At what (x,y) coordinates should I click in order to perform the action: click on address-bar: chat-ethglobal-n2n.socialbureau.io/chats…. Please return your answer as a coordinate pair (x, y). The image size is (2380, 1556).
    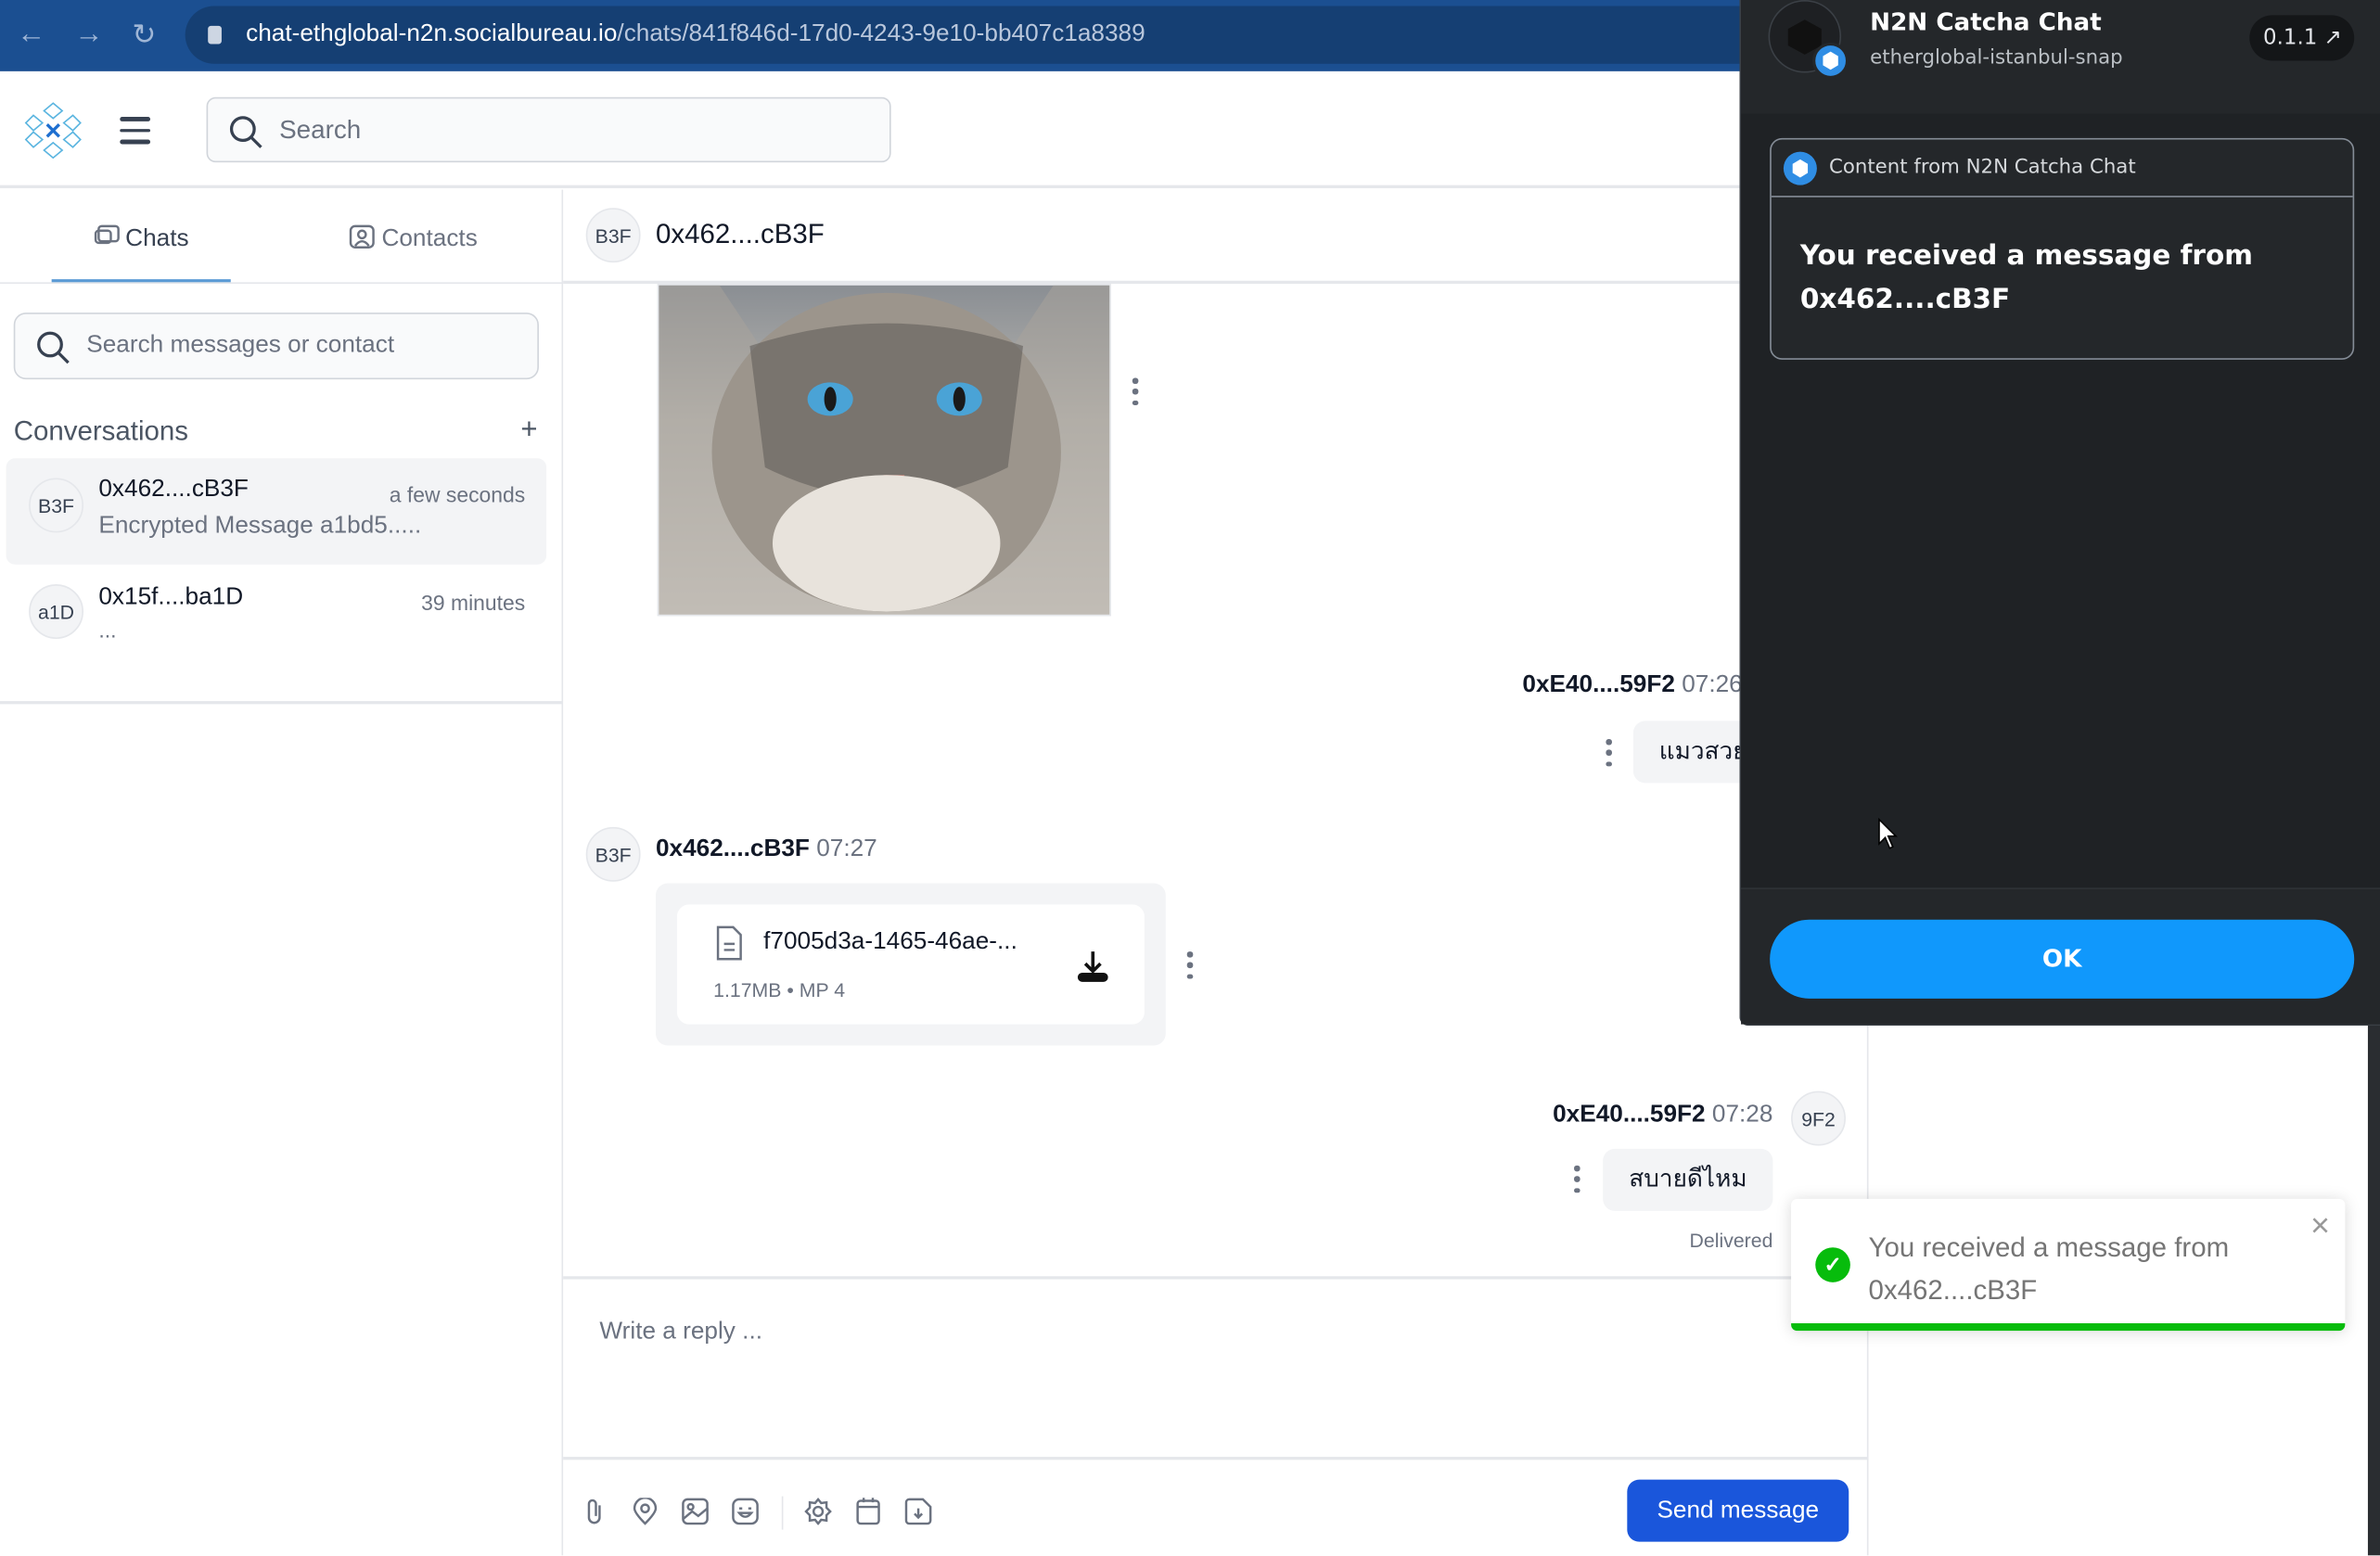
    Looking at the image, I should click on (1020, 35).